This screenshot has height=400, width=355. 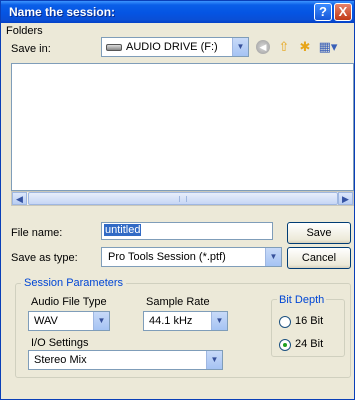 I want to click on view-menu-icon: ▦▾, so click(x=328, y=47).